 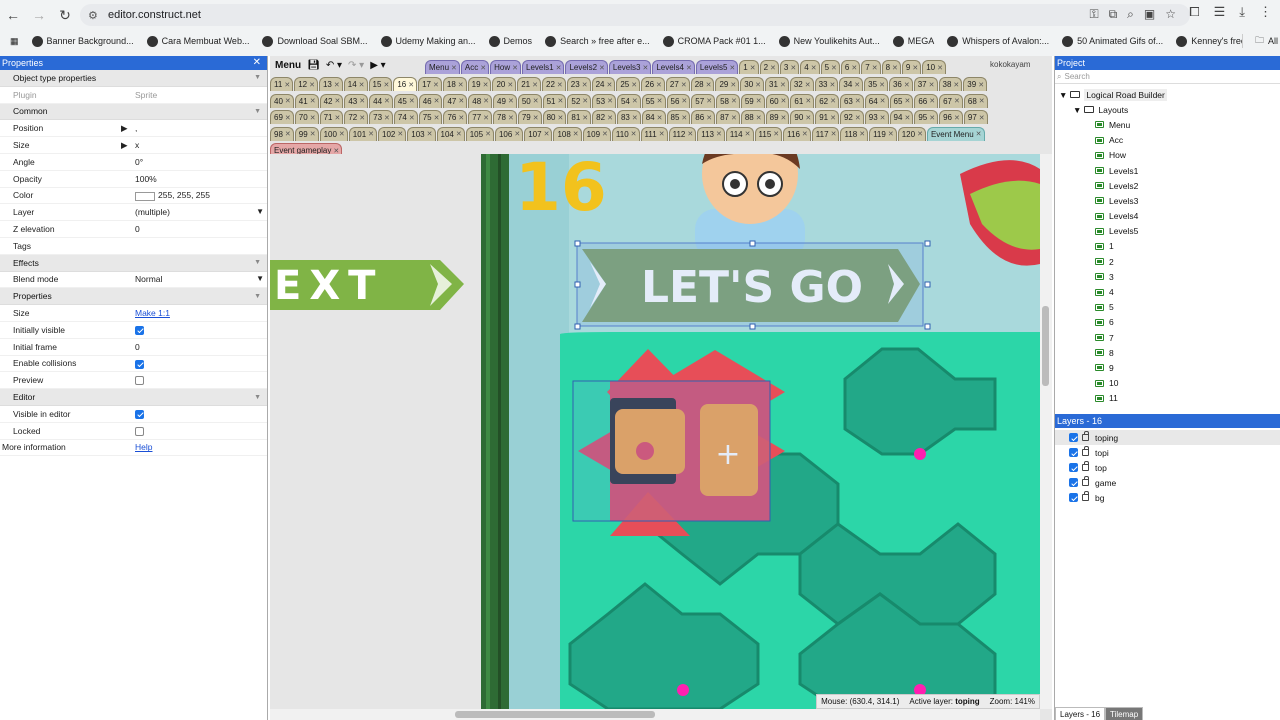 I want to click on layout-tab: 60 ✕, so click(x=777, y=100).